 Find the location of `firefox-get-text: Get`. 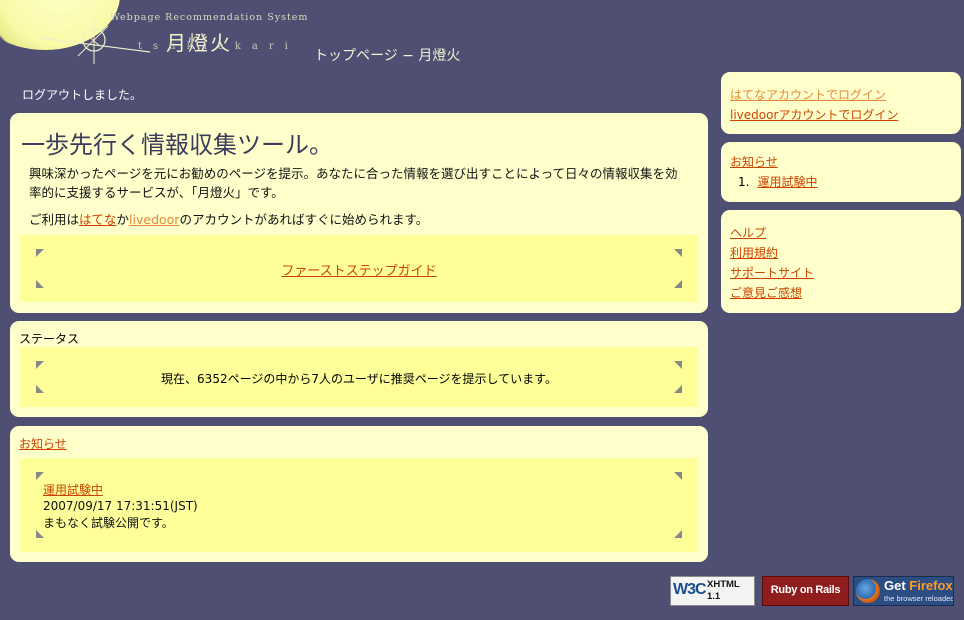

firefox-get-text: Get is located at coordinates (895, 585).